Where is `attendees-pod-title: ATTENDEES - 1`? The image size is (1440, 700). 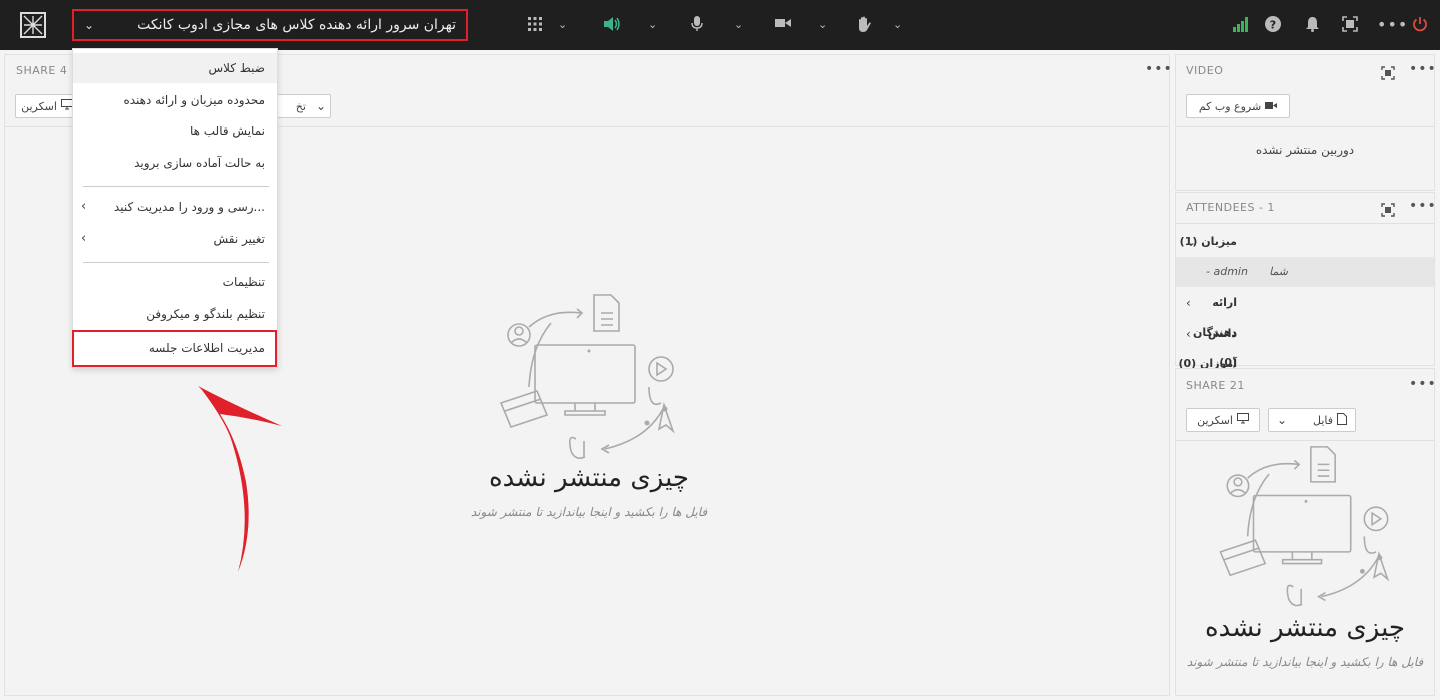 attendees-pod-title: ATTENDEES - 1 is located at coordinates (1230, 207).